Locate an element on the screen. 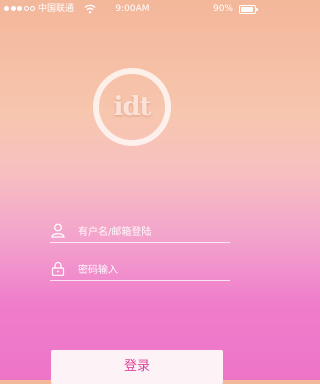 This screenshot has height=384, width=320. logo-text: idt is located at coordinates (132, 107).